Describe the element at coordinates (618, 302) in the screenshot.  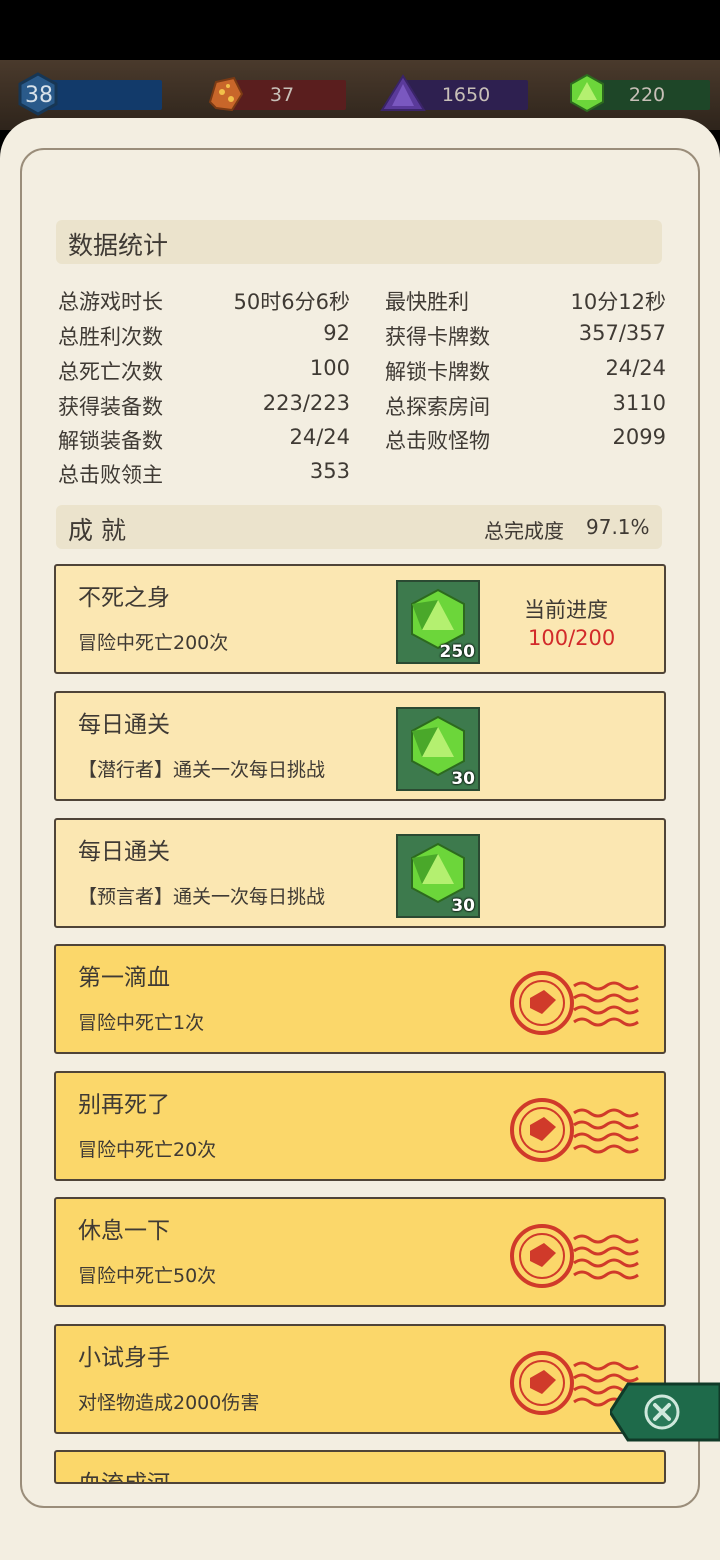
I see `stat-value: 10分12秒` at that location.